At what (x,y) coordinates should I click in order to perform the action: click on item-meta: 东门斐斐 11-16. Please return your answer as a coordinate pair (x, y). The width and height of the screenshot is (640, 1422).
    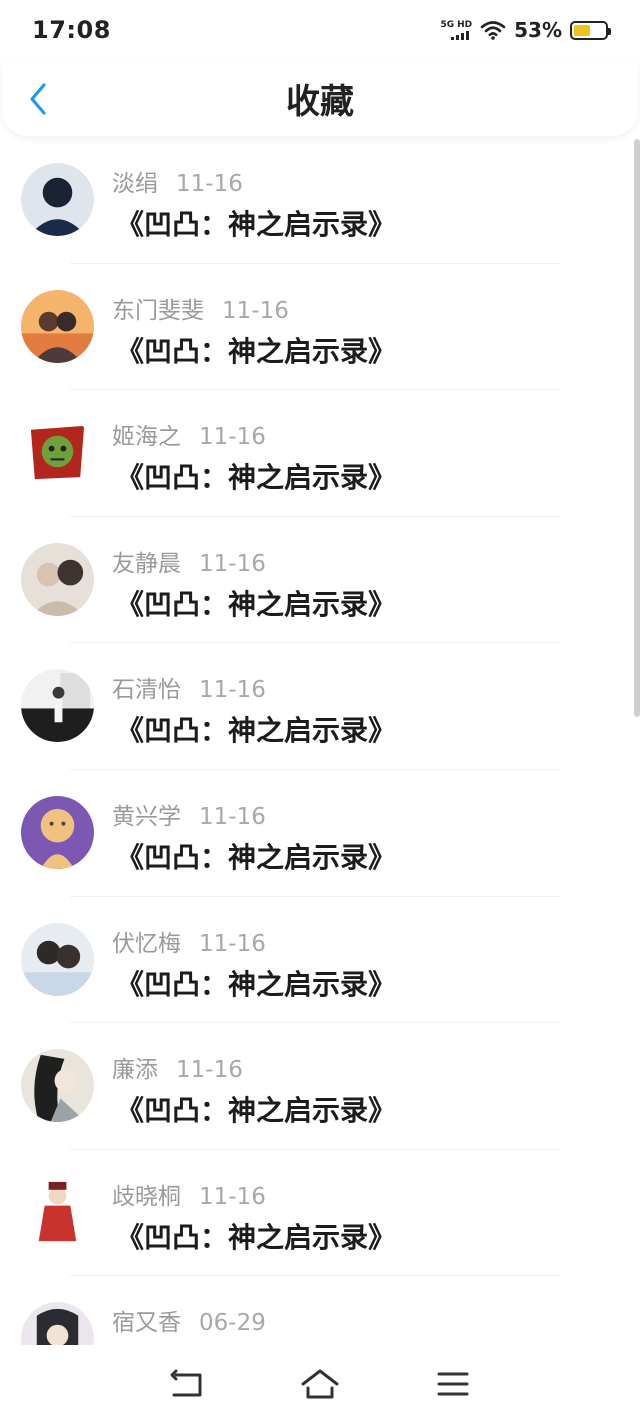
    Looking at the image, I should click on (200, 308).